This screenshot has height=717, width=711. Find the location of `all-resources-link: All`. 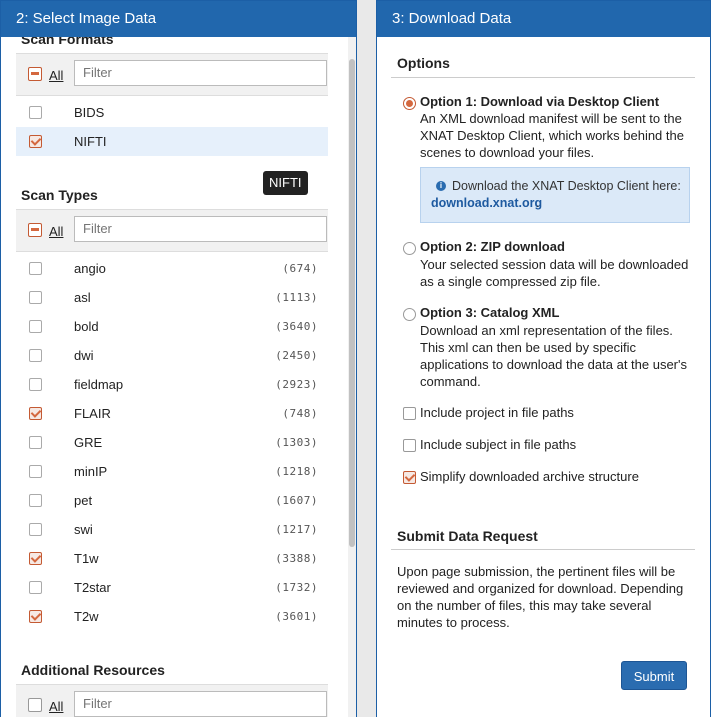

all-resources-link: All is located at coordinates (56, 706).